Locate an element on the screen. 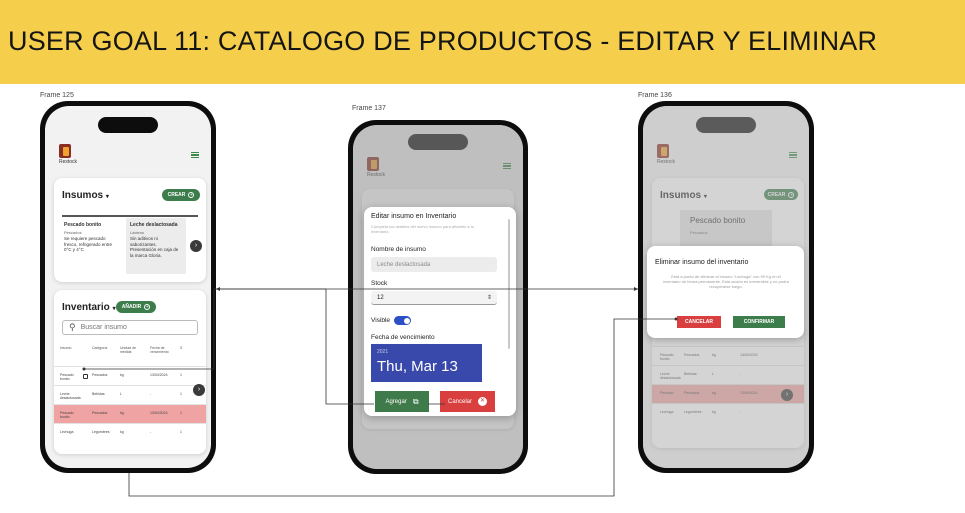 The height and width of the screenshot is (513, 965). arrowhead-left is located at coordinates (218, 289).